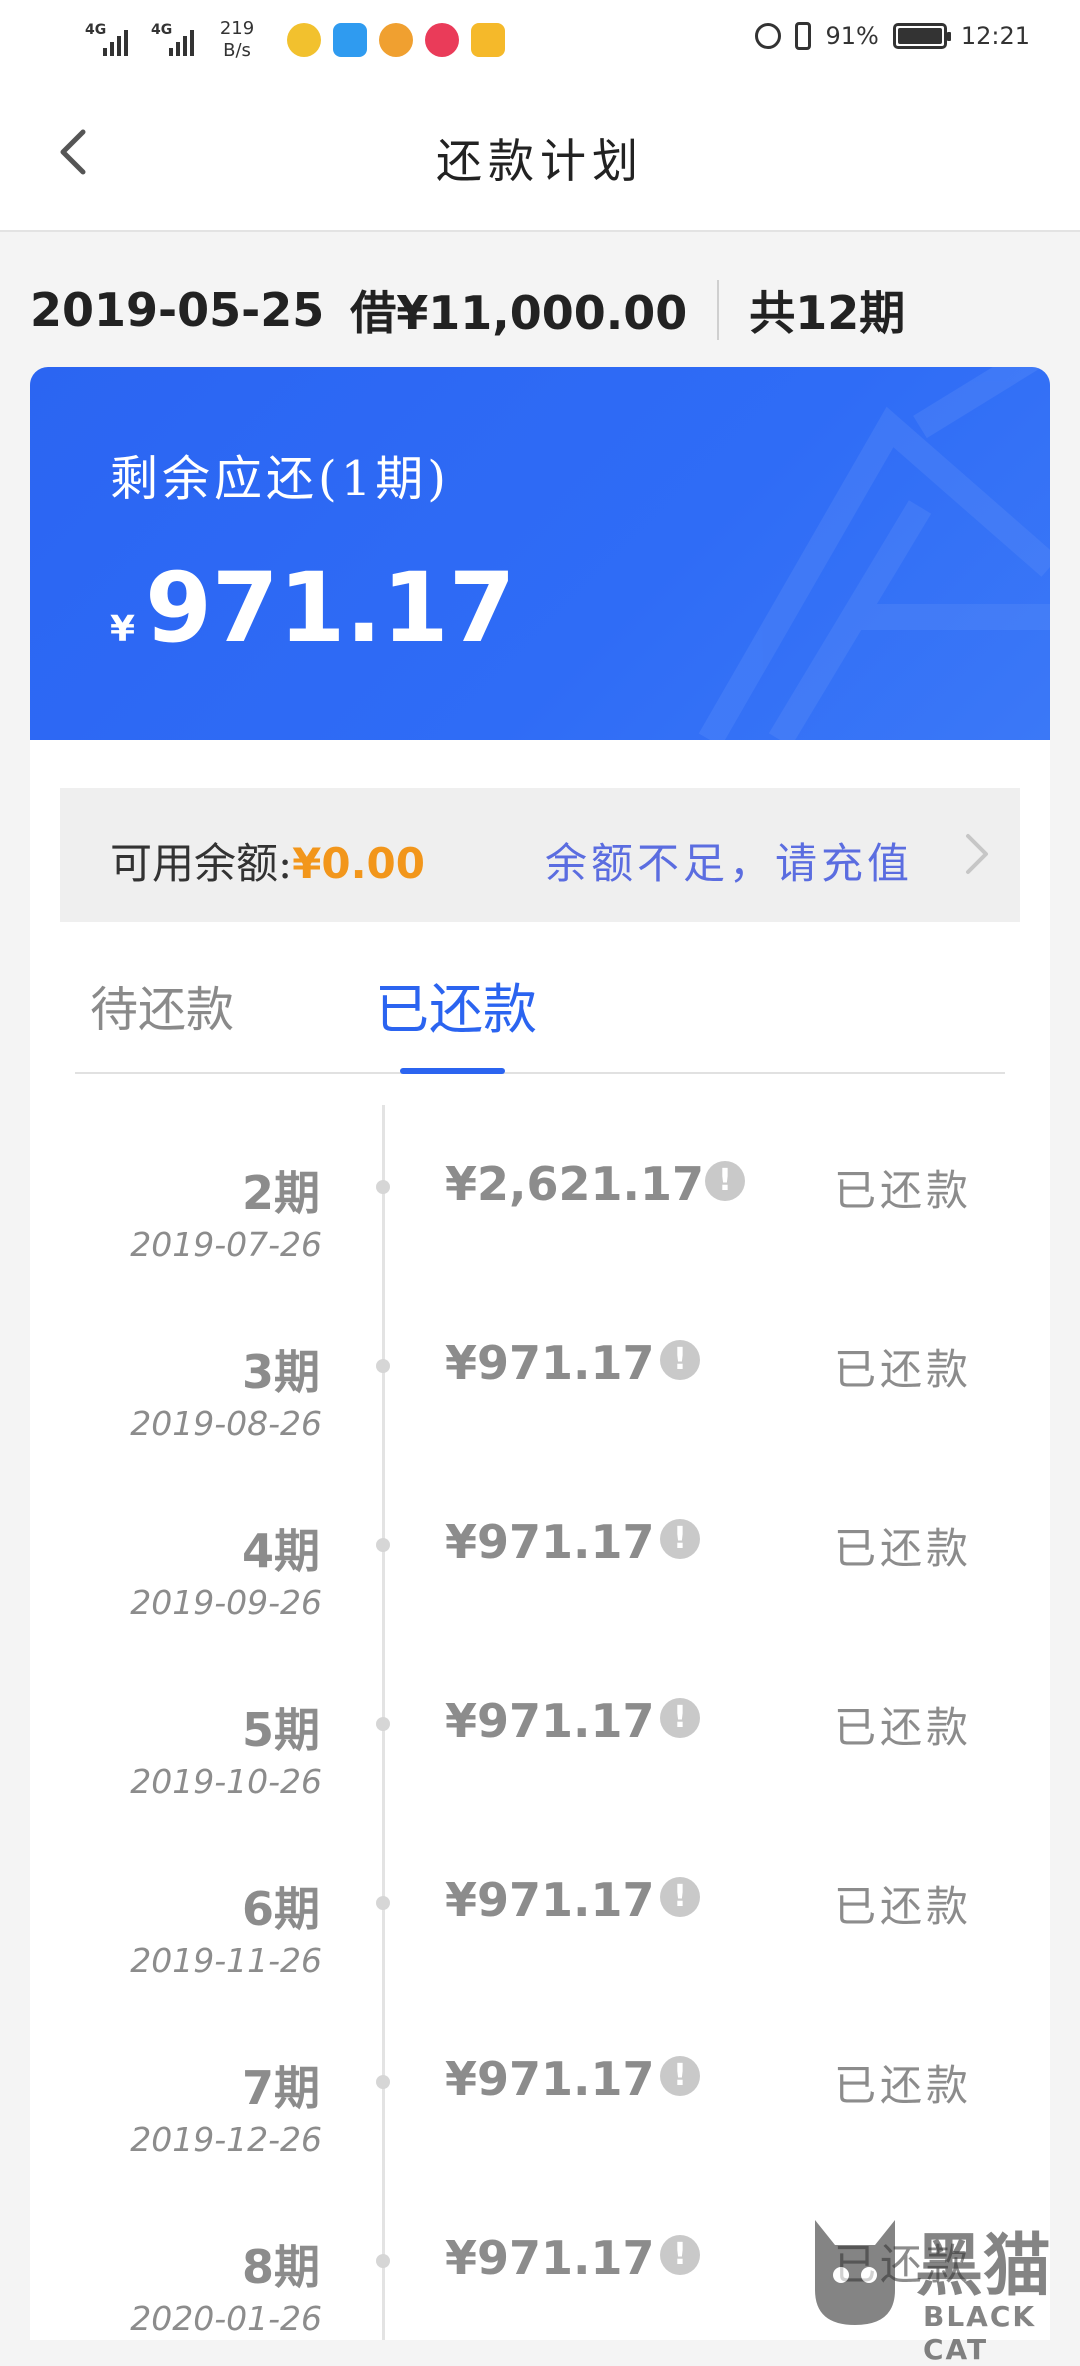 This screenshot has width=1080, height=2366. I want to click on balance-value: ¥0.00, so click(359, 863).